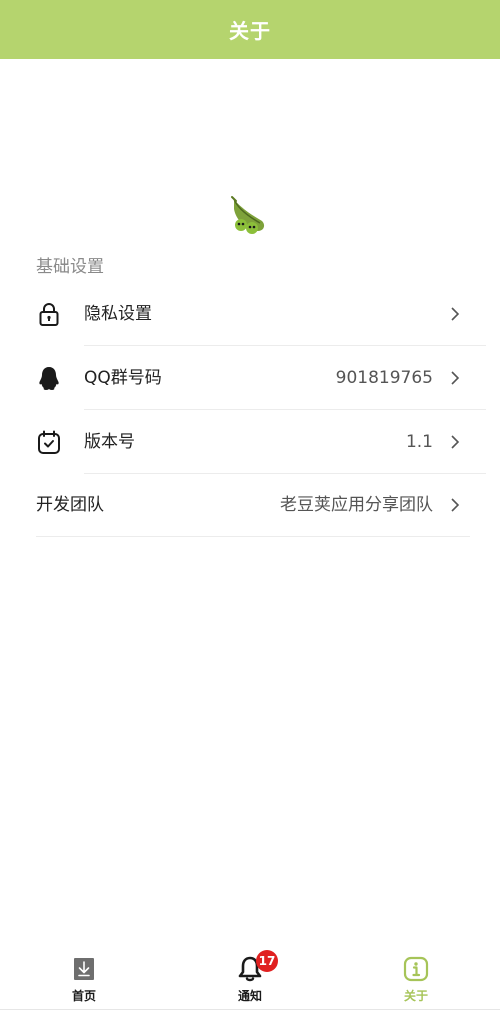 The height and width of the screenshot is (1012, 500). Describe the element at coordinates (250, 314) in the screenshot. I see `row-privacy-settings: 隐私设置` at that location.